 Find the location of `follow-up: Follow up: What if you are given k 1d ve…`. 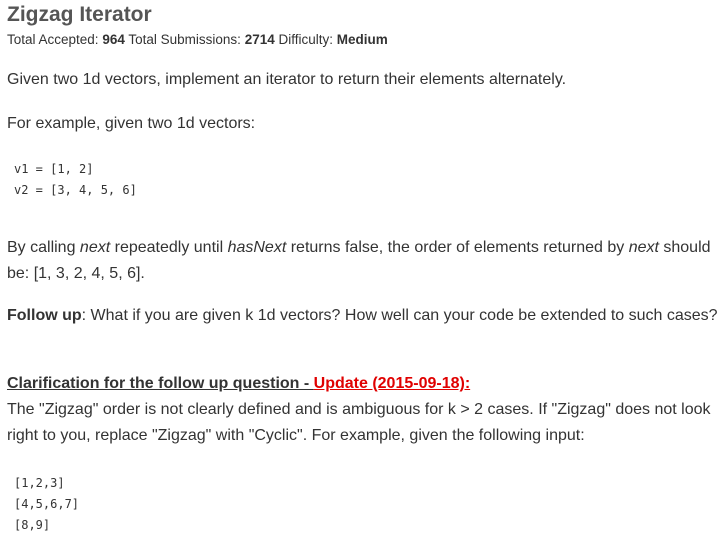

follow-up: Follow up: What if you are given k 1d ve… is located at coordinates (363, 316).